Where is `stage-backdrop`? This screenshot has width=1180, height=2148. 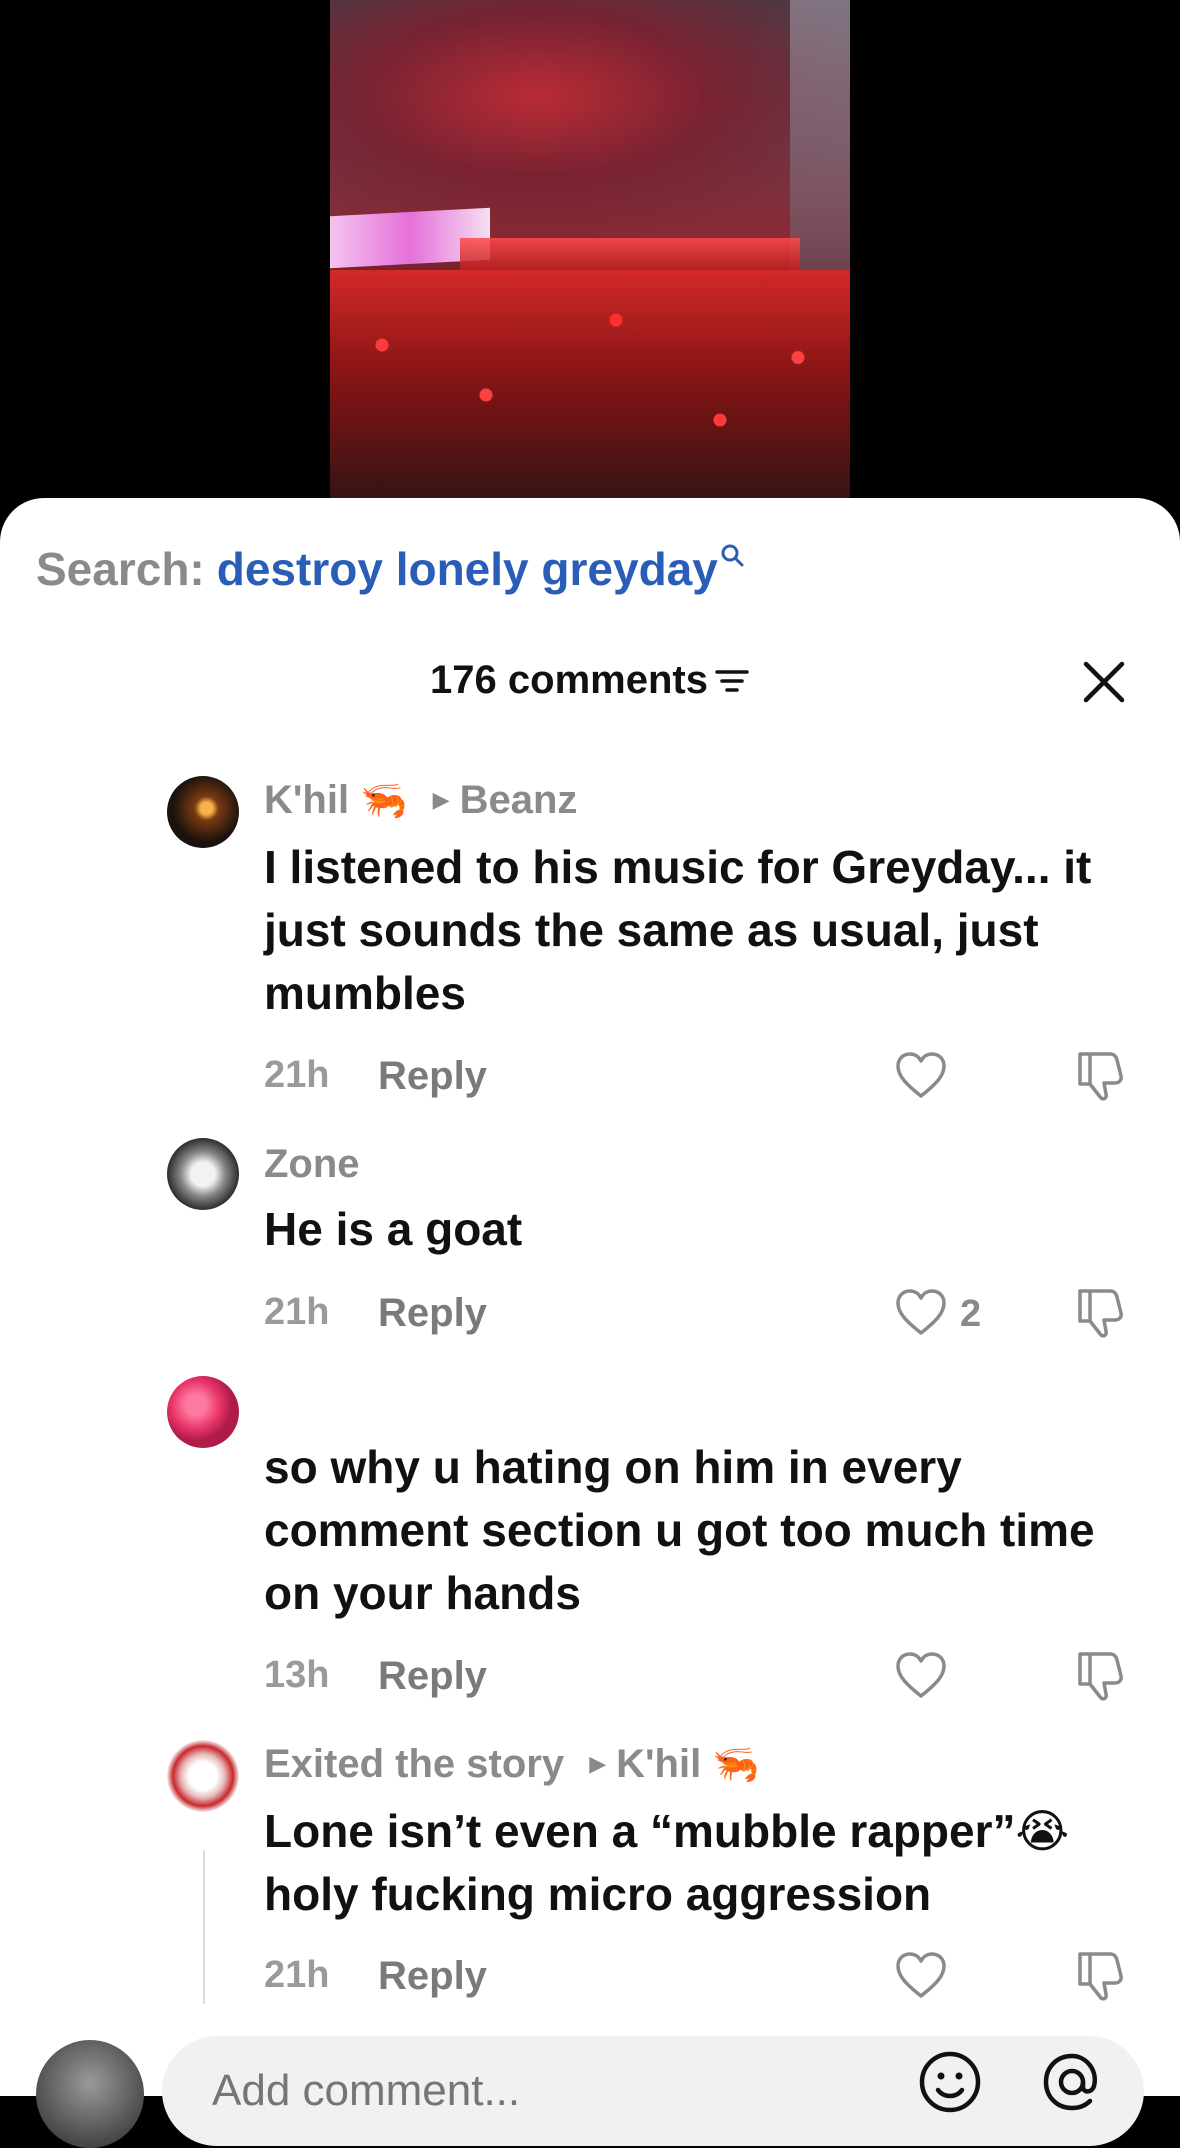 stage-backdrop is located at coordinates (590, 120).